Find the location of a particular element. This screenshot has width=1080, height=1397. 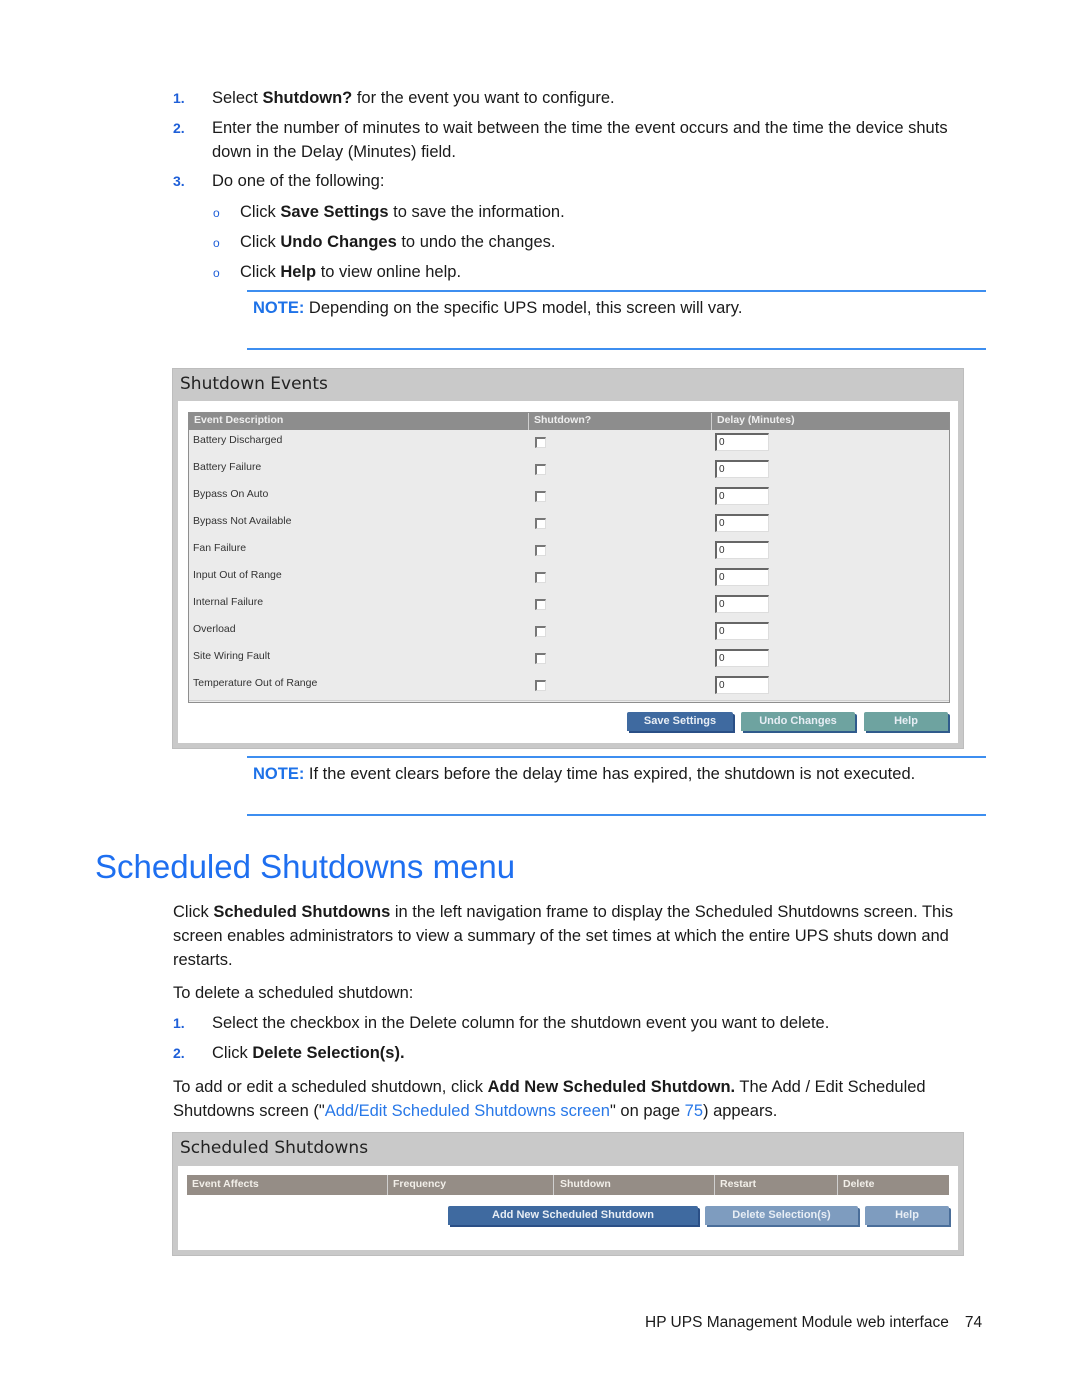

table-row: Bypass On Auto is located at coordinates (569, 498).